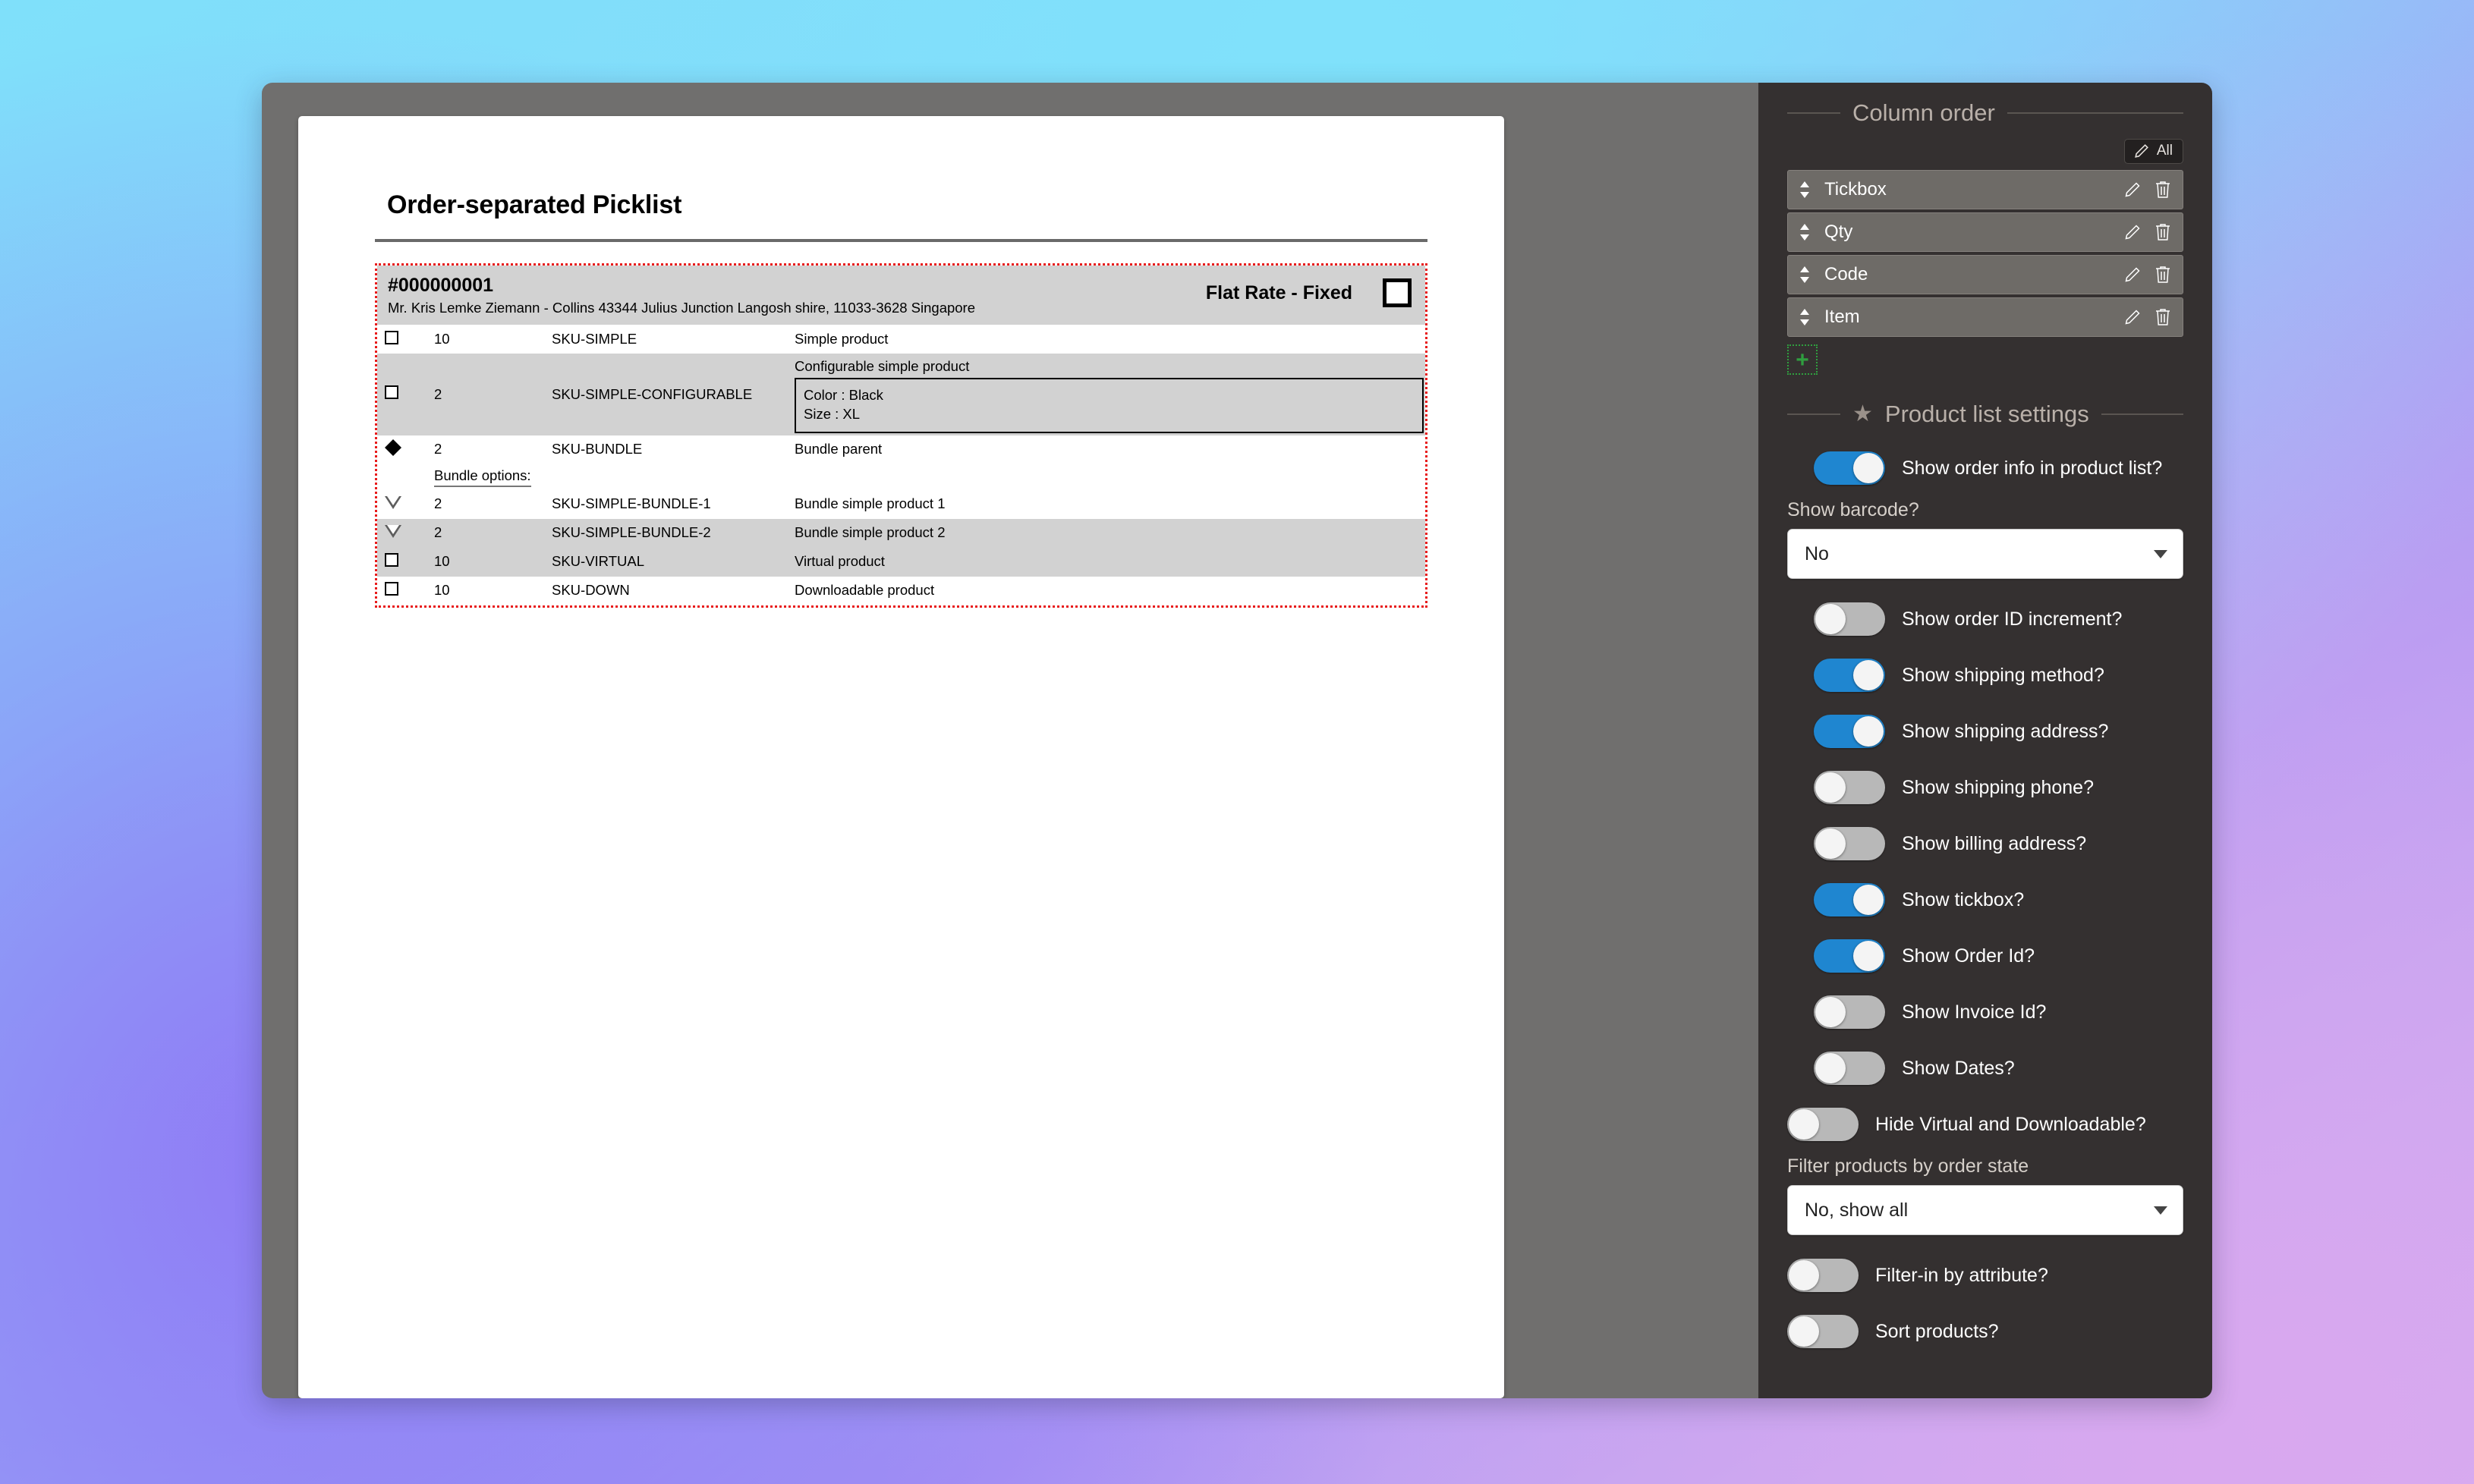  What do you see at coordinates (1985, 189) in the screenshot?
I see `column-item-tickbox: Tickbox` at bounding box center [1985, 189].